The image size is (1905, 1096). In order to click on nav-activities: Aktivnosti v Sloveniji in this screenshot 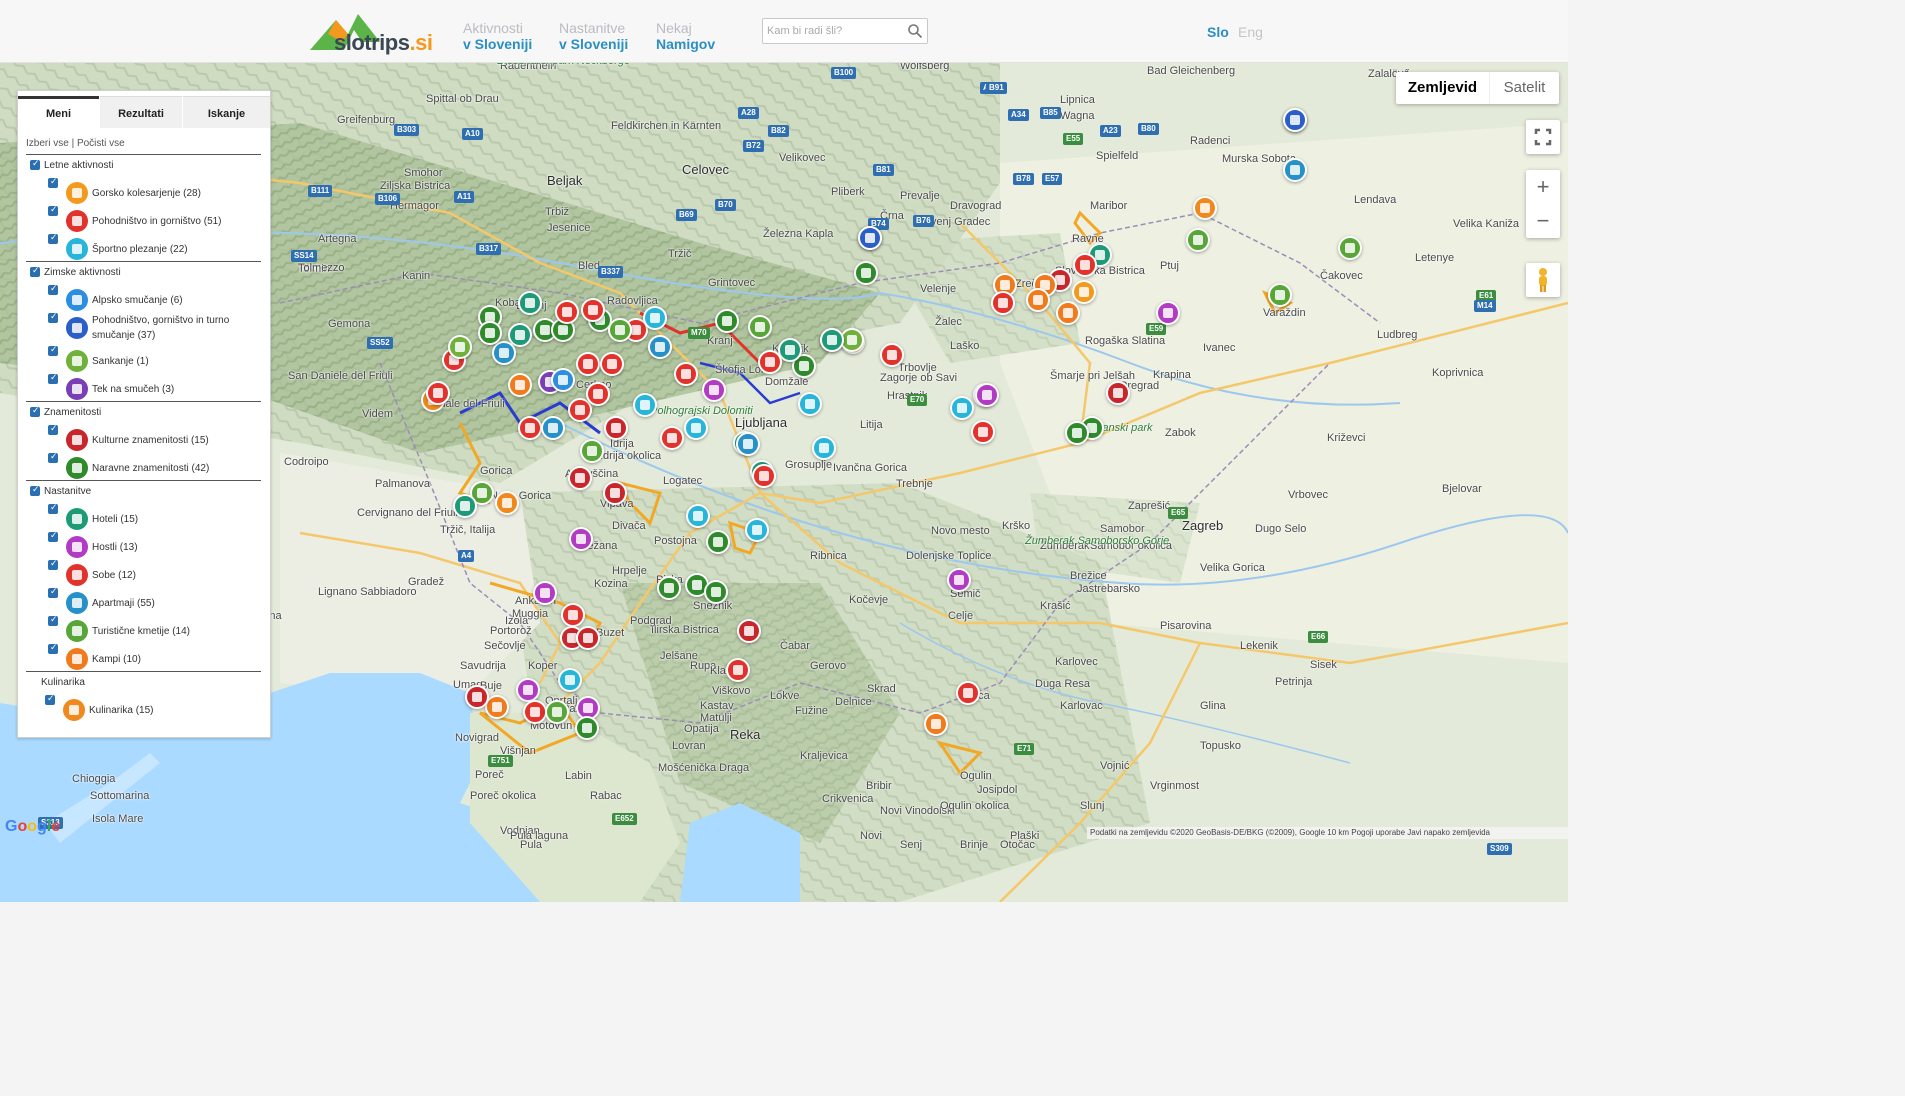, I will do `click(497, 36)`.